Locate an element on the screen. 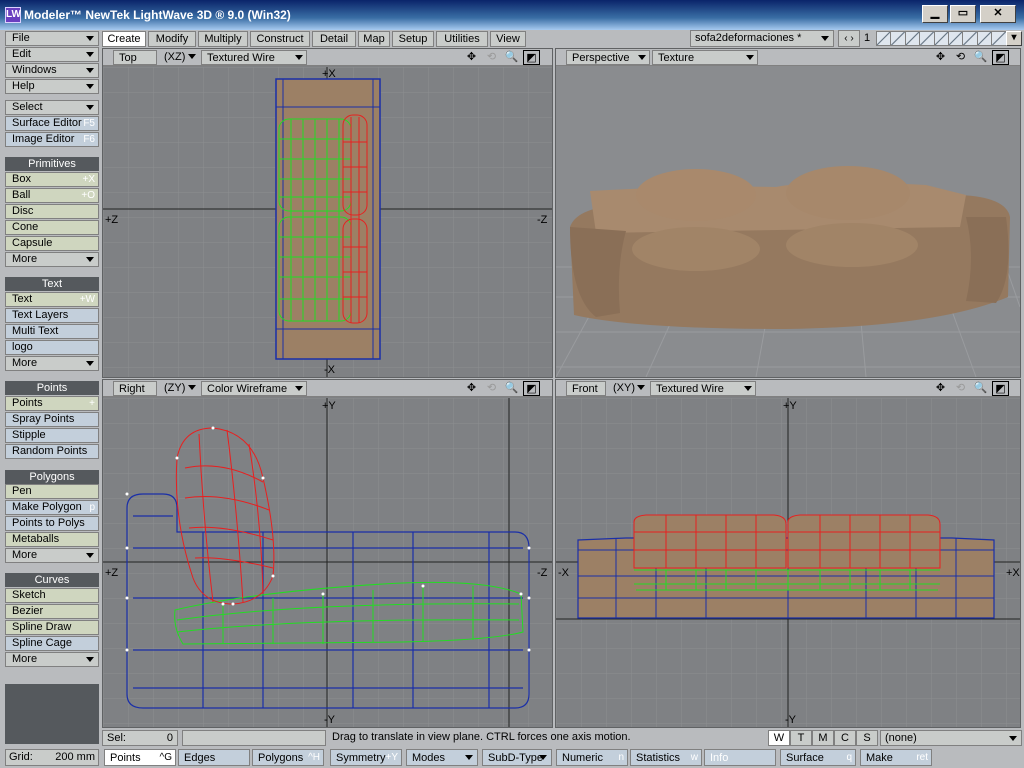 The width and height of the screenshot is (1024, 768). statistics-button: Statistics w is located at coordinates (666, 757).